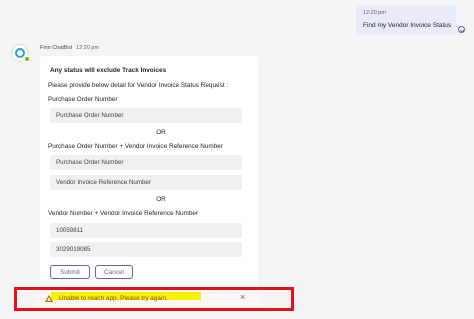  I want to click on online-status-icon, so click(27, 59).